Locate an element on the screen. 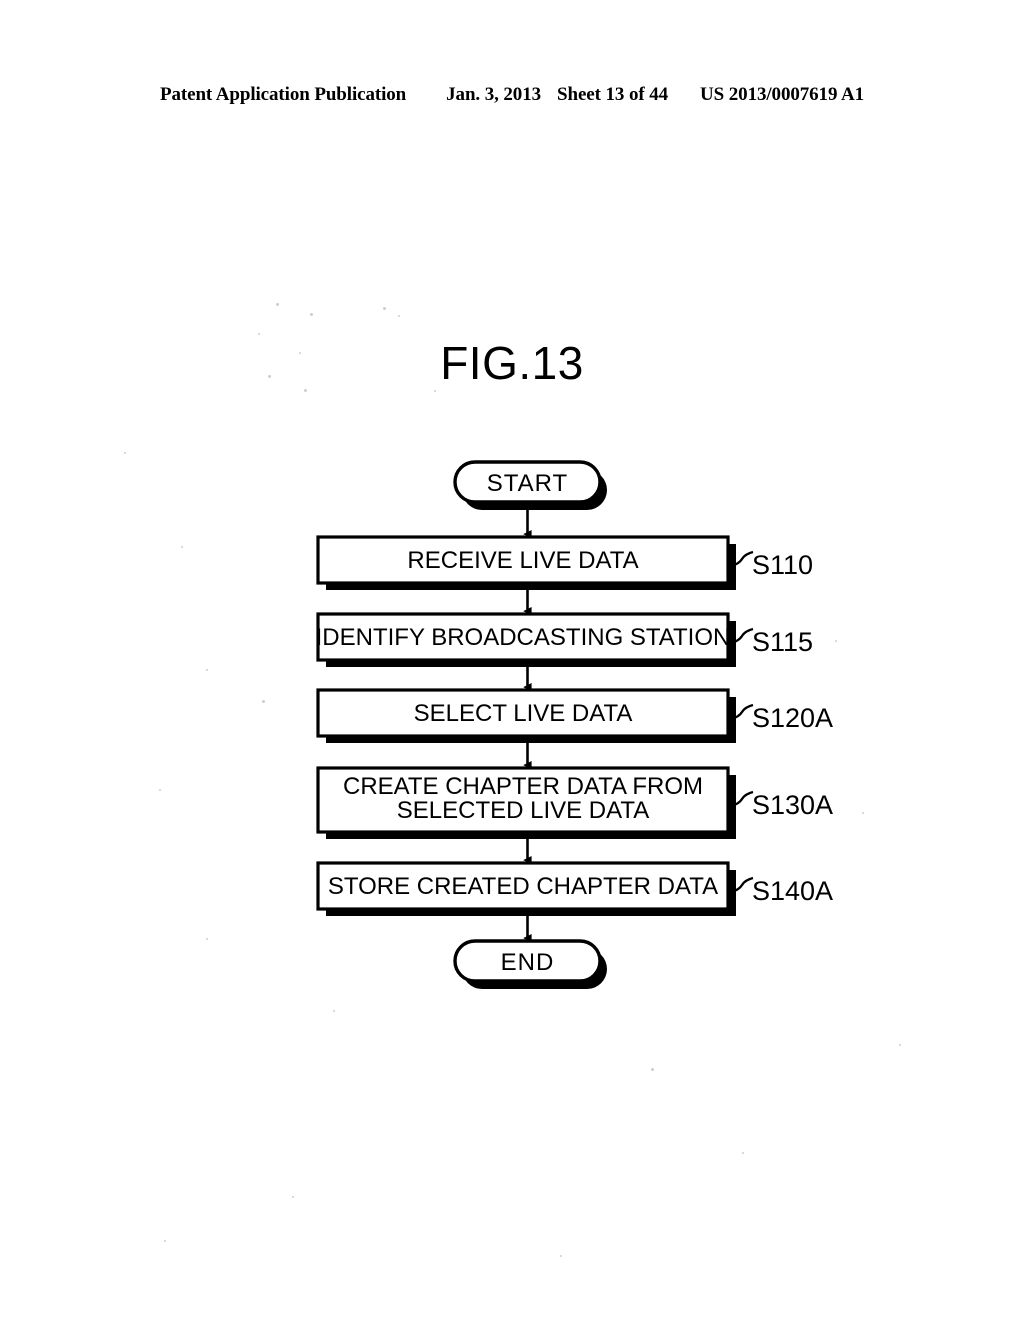  flow-node-s110: RECEIVE LIVE DATA is located at coordinates (526, 562).